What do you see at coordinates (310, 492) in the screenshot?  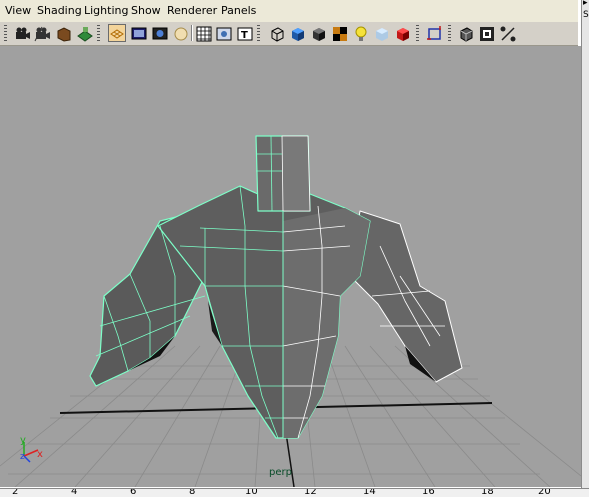 I see `ruler-tick: 12` at bounding box center [310, 492].